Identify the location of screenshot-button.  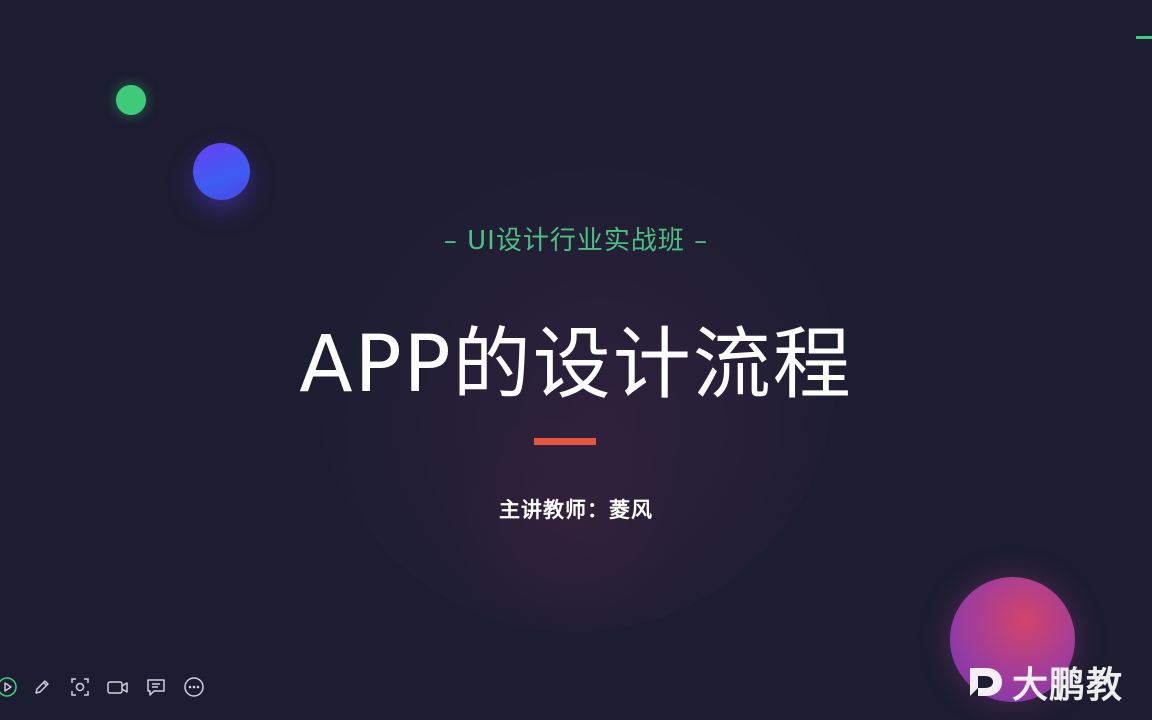
(80, 687).